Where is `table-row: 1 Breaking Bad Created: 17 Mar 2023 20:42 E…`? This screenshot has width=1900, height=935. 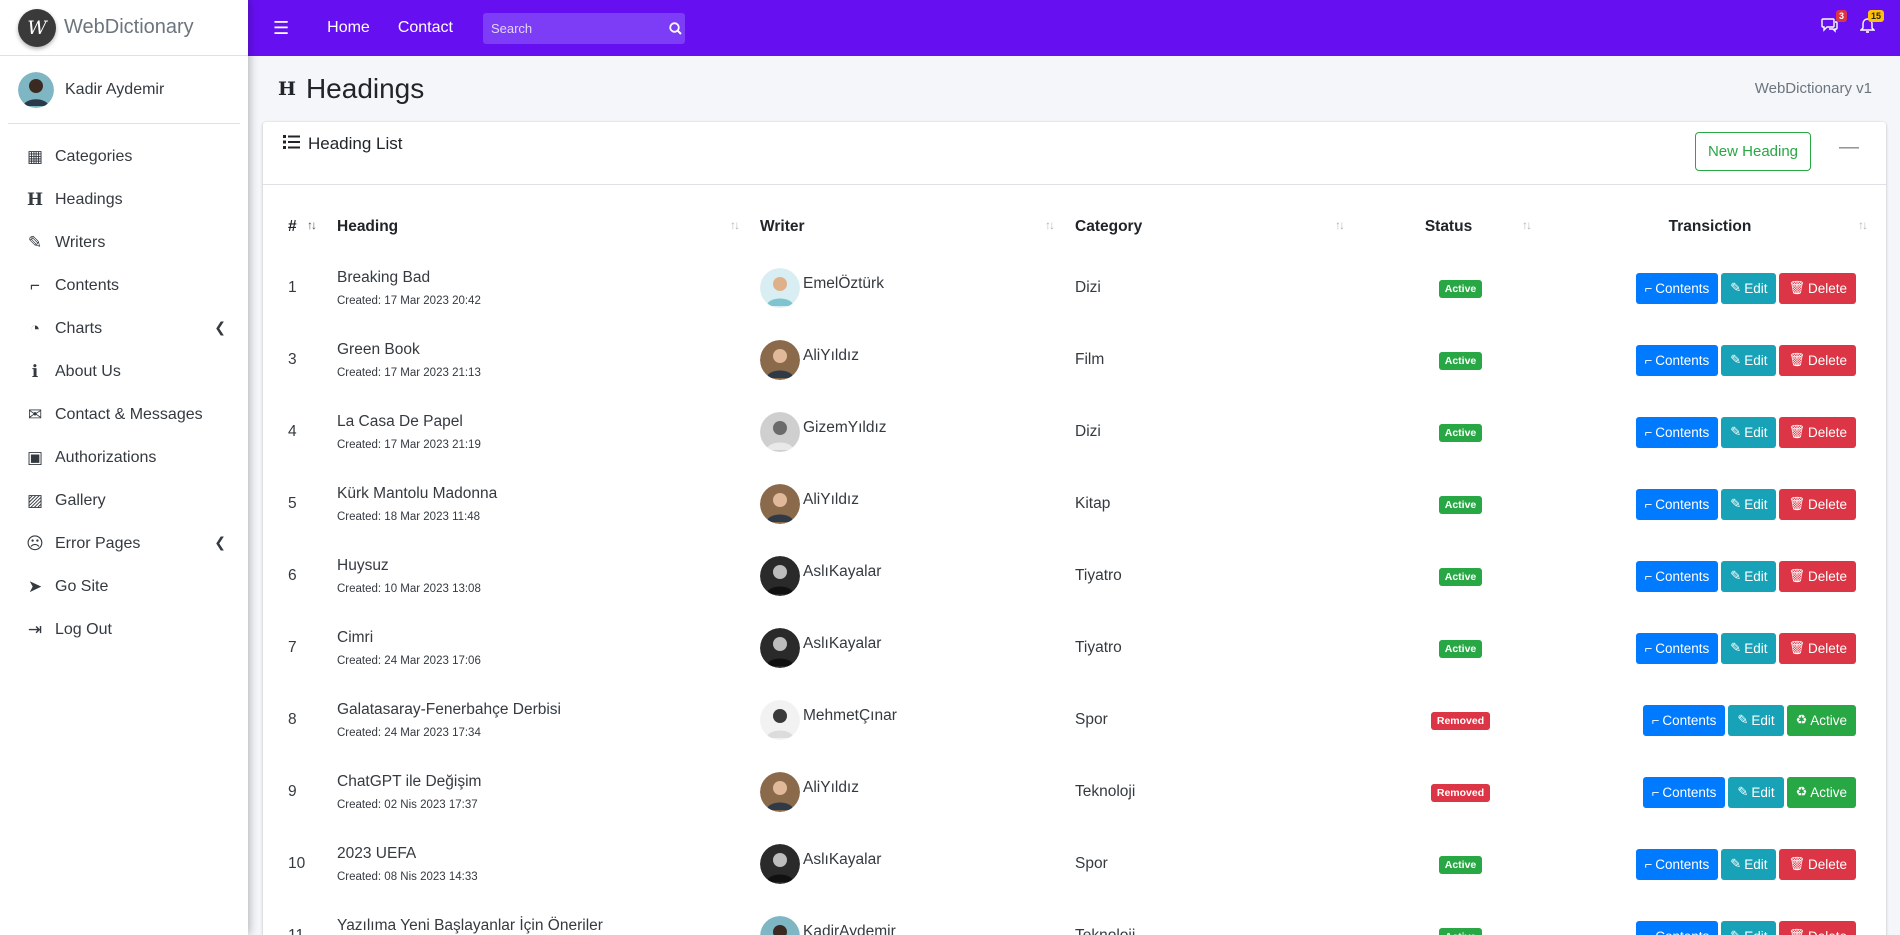 table-row: 1 Breaking Bad Created: 17 Mar 2023 20:42 E… is located at coordinates (1078, 288).